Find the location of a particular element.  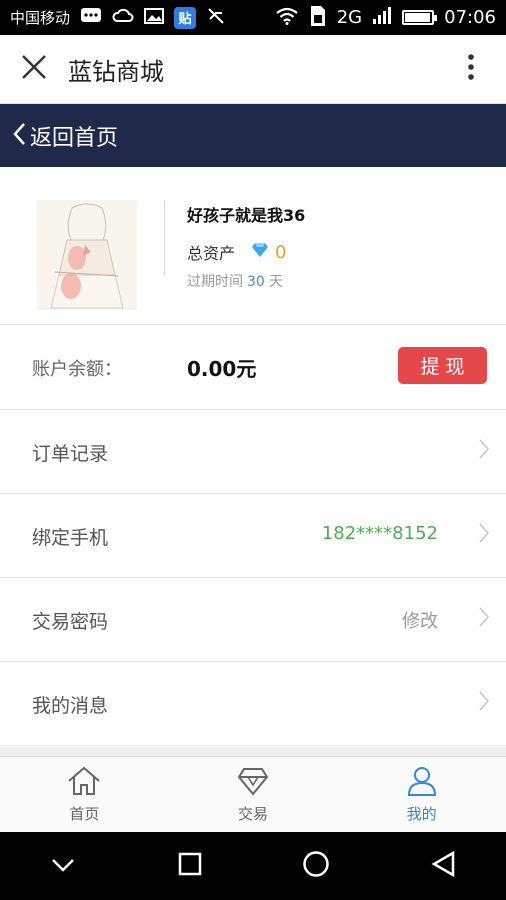

triangle-back-icon is located at coordinates (443, 865).